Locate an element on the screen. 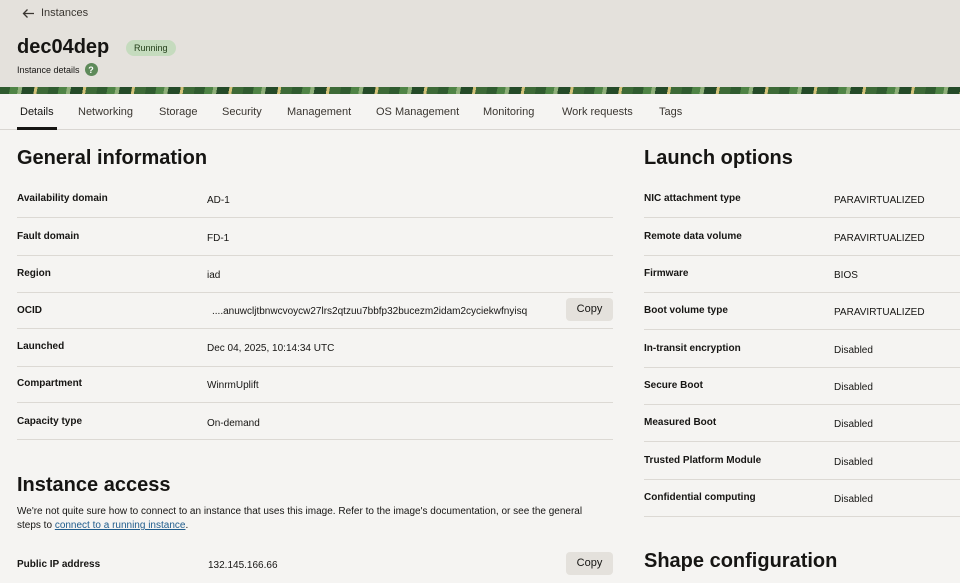 Image resolution: width=960 pixels, height=583 pixels. instance-access-heading: Instance access is located at coordinates (94, 485).